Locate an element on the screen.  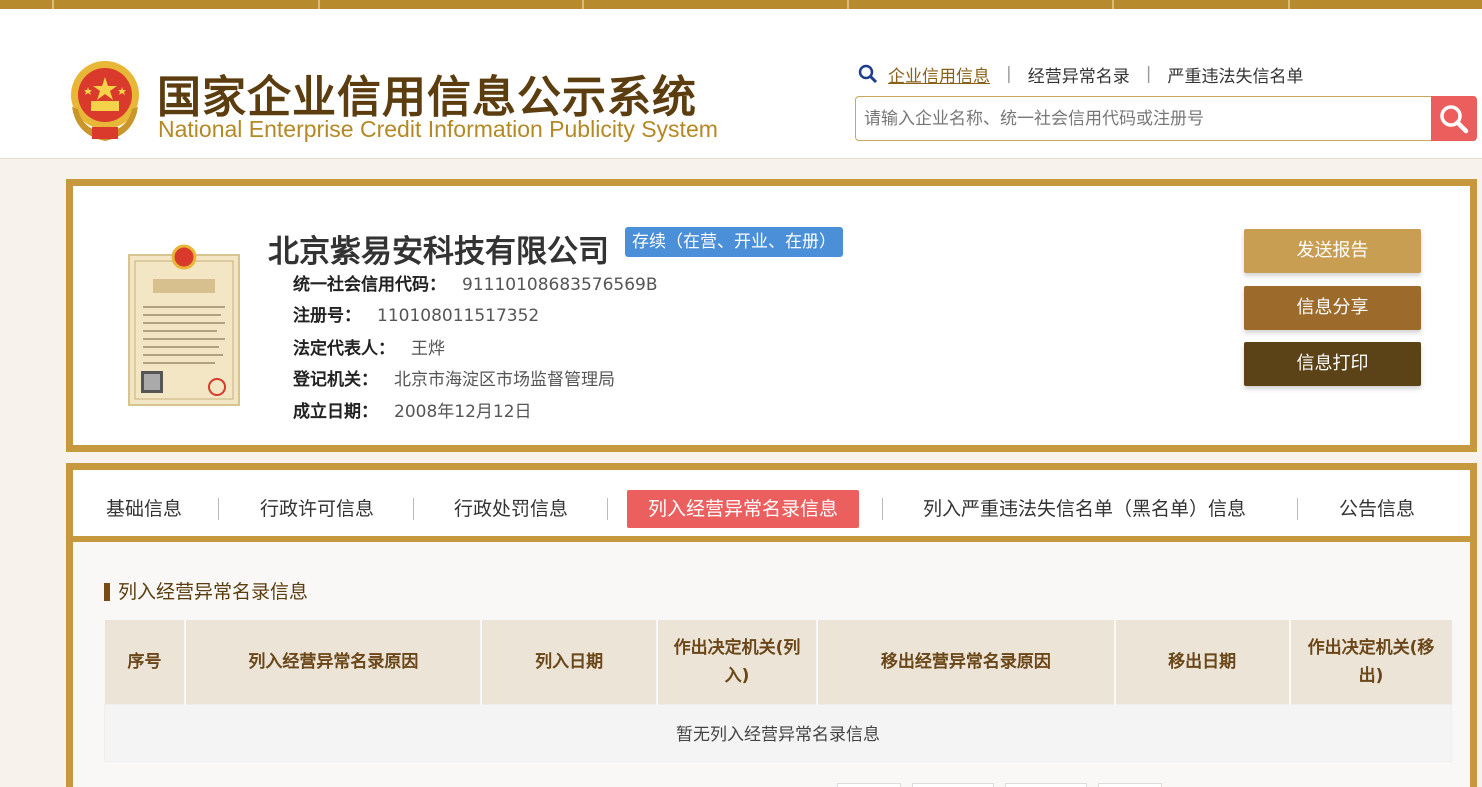
top-accent-bar is located at coordinates (741, 4).